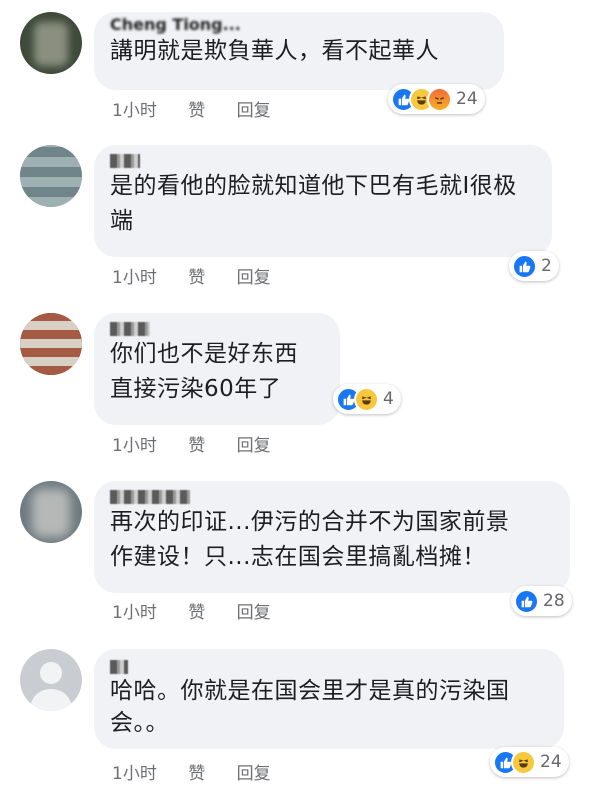 The width and height of the screenshot is (597, 800). I want to click on reaction-count: 28, so click(554, 601).